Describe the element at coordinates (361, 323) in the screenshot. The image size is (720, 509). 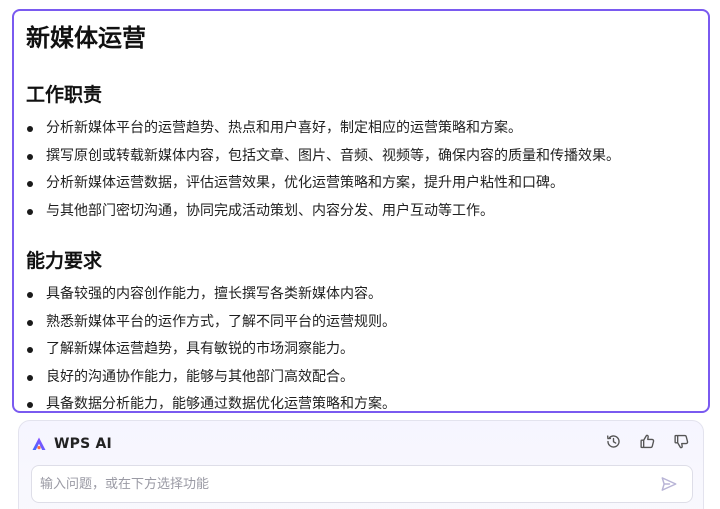
I see `list-item: 熟悉新媒体平台的运作方式，了解不同平台的运营规则。` at that location.